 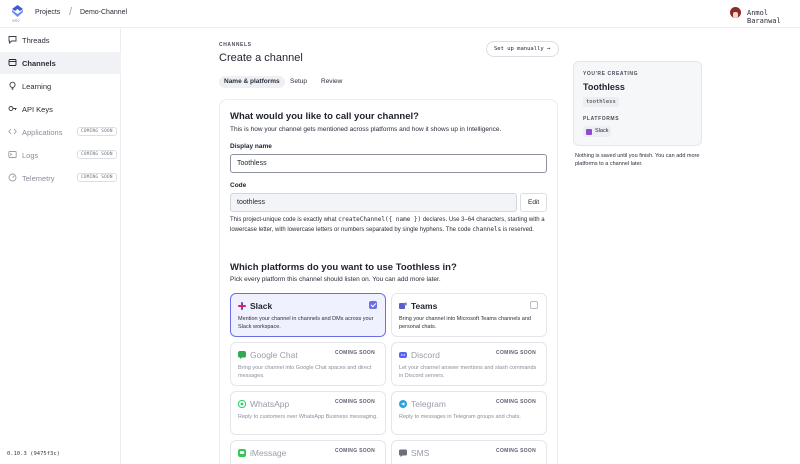 I want to click on sidebar-item-label: Applications, so click(x=42, y=132).